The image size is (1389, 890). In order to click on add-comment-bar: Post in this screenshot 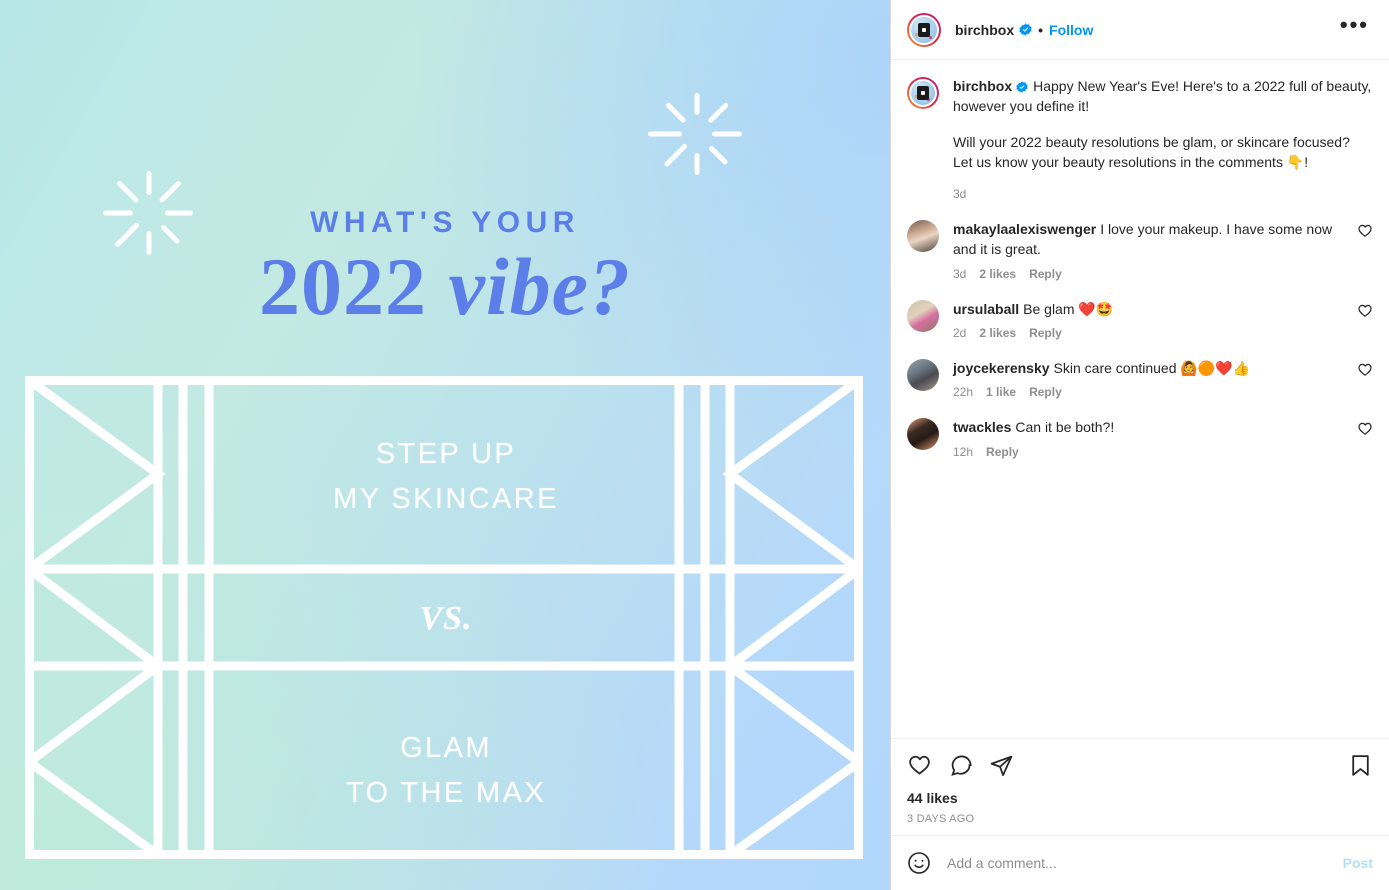, I will do `click(1140, 862)`.